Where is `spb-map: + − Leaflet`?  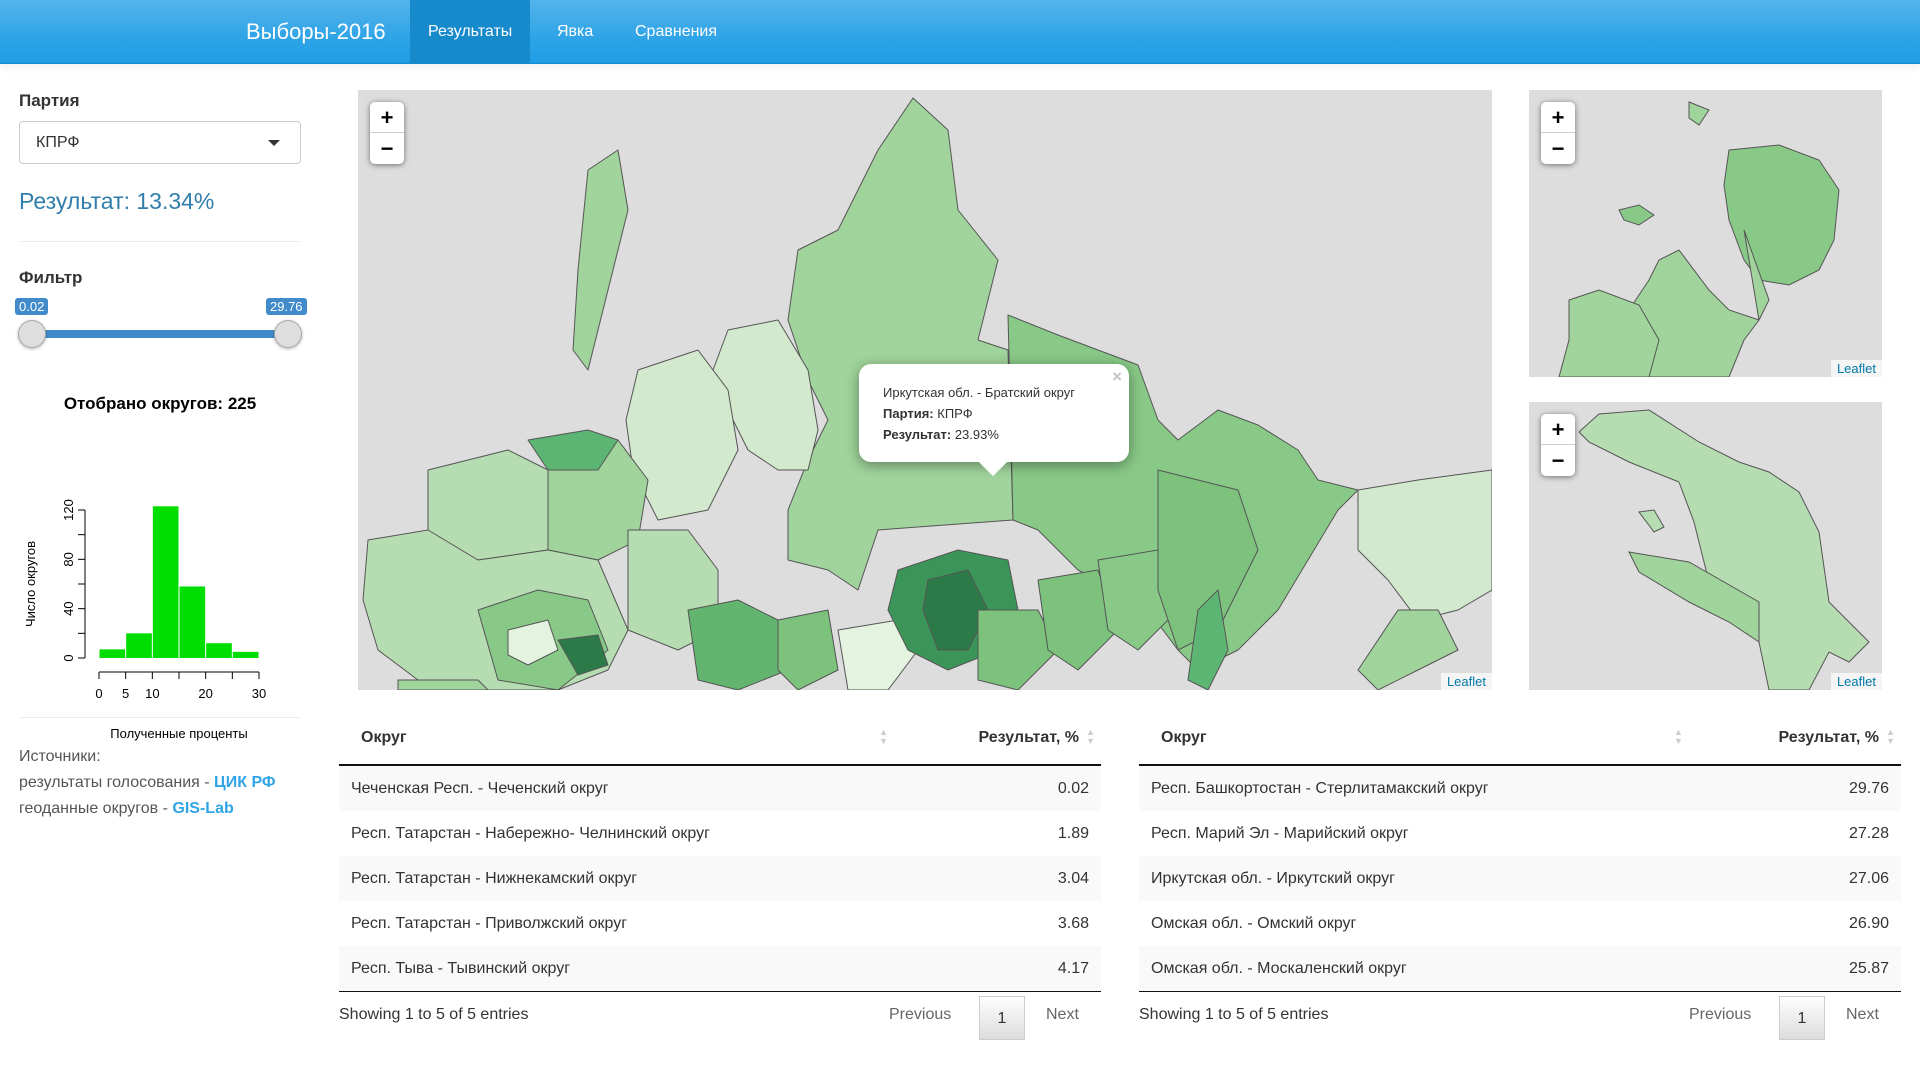 spb-map: + − Leaflet is located at coordinates (1705, 546).